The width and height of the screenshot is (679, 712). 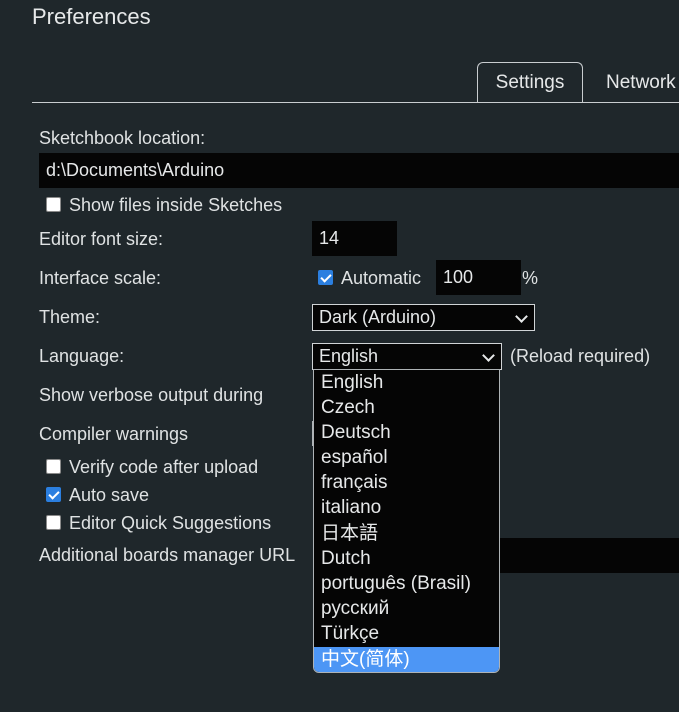 What do you see at coordinates (406, 608) in the screenshot?
I see `language-option: русский` at bounding box center [406, 608].